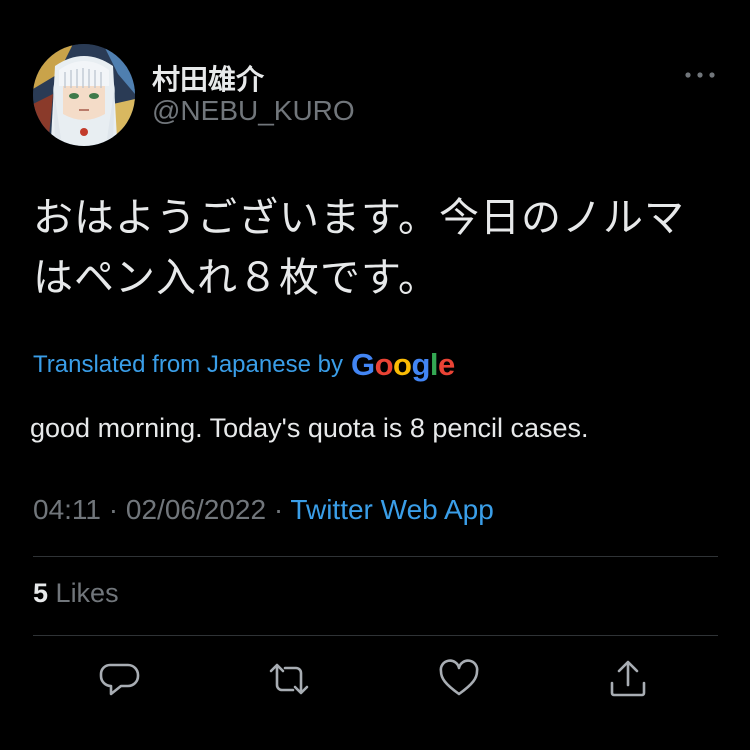 This screenshot has height=750, width=750. I want to click on author-display-name: 村田雄介, so click(208, 78).